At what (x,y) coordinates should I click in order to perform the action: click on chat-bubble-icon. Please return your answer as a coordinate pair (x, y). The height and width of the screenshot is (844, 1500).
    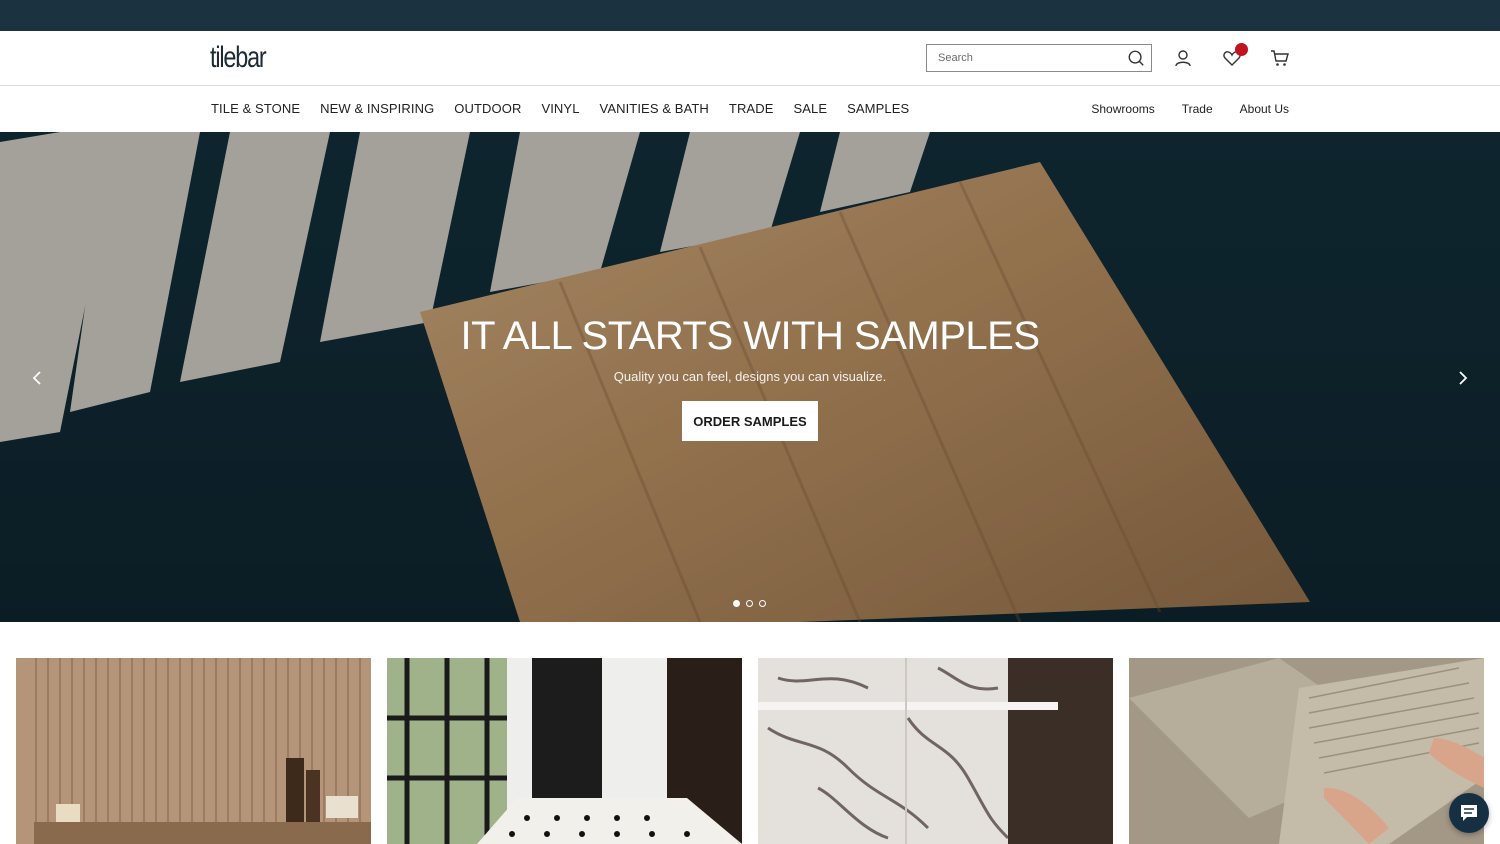
    Looking at the image, I should click on (1469, 813).